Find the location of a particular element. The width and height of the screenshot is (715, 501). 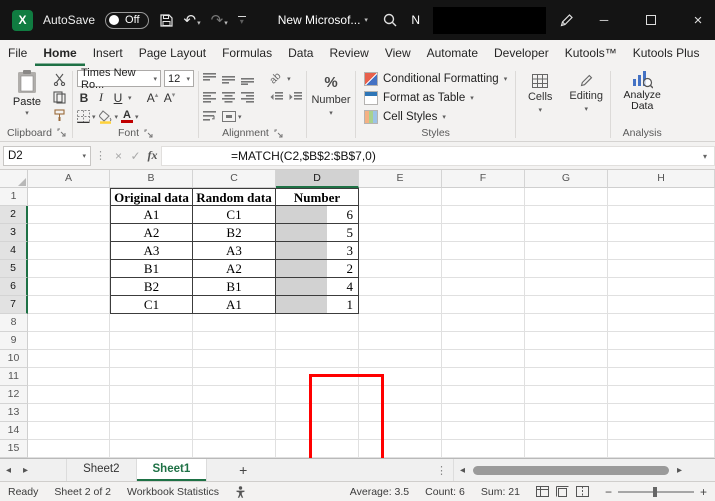

name-box: D2 ▾ is located at coordinates (47, 155).